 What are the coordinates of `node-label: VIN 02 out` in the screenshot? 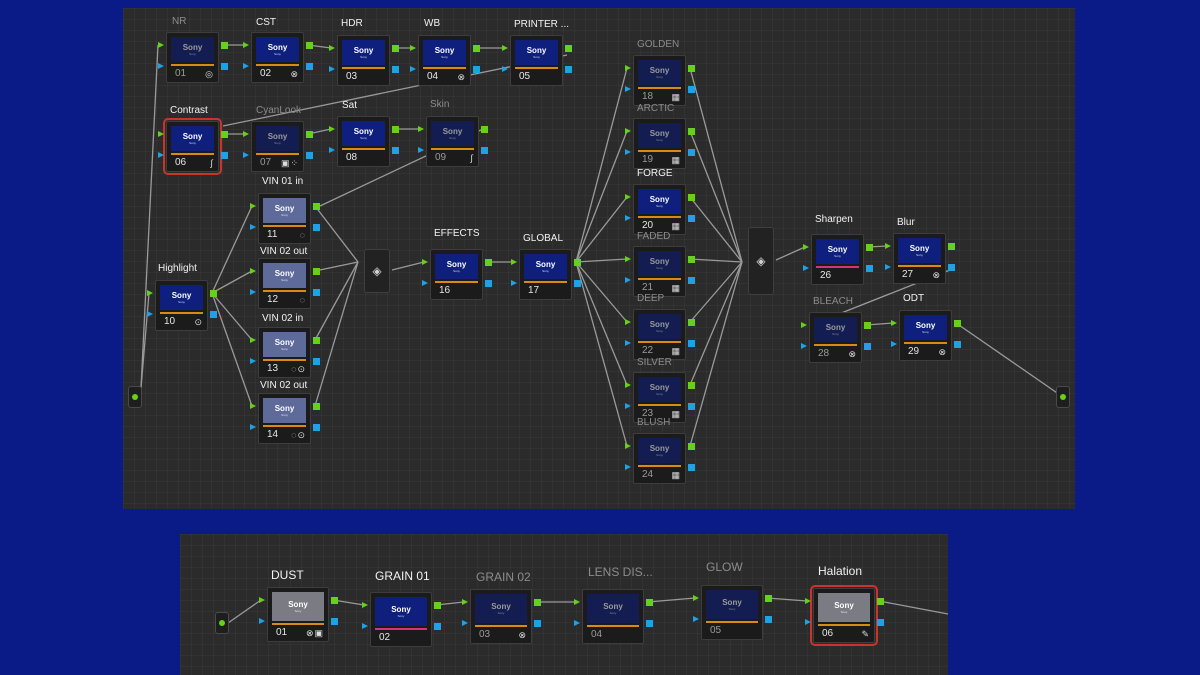 It's located at (283, 251).